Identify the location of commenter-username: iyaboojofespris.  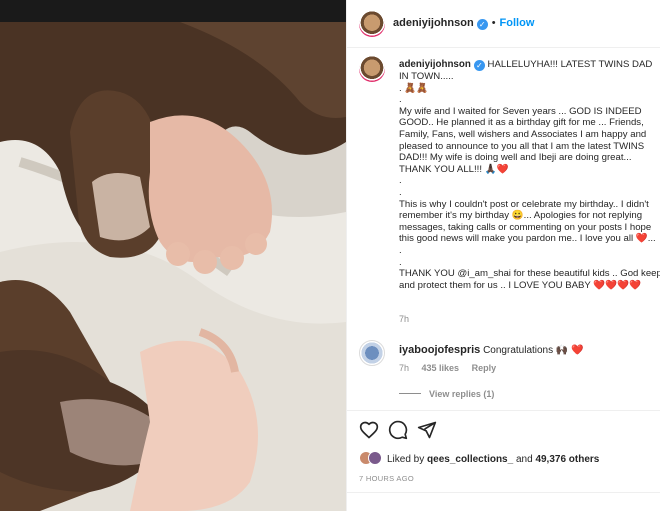
(439, 350).